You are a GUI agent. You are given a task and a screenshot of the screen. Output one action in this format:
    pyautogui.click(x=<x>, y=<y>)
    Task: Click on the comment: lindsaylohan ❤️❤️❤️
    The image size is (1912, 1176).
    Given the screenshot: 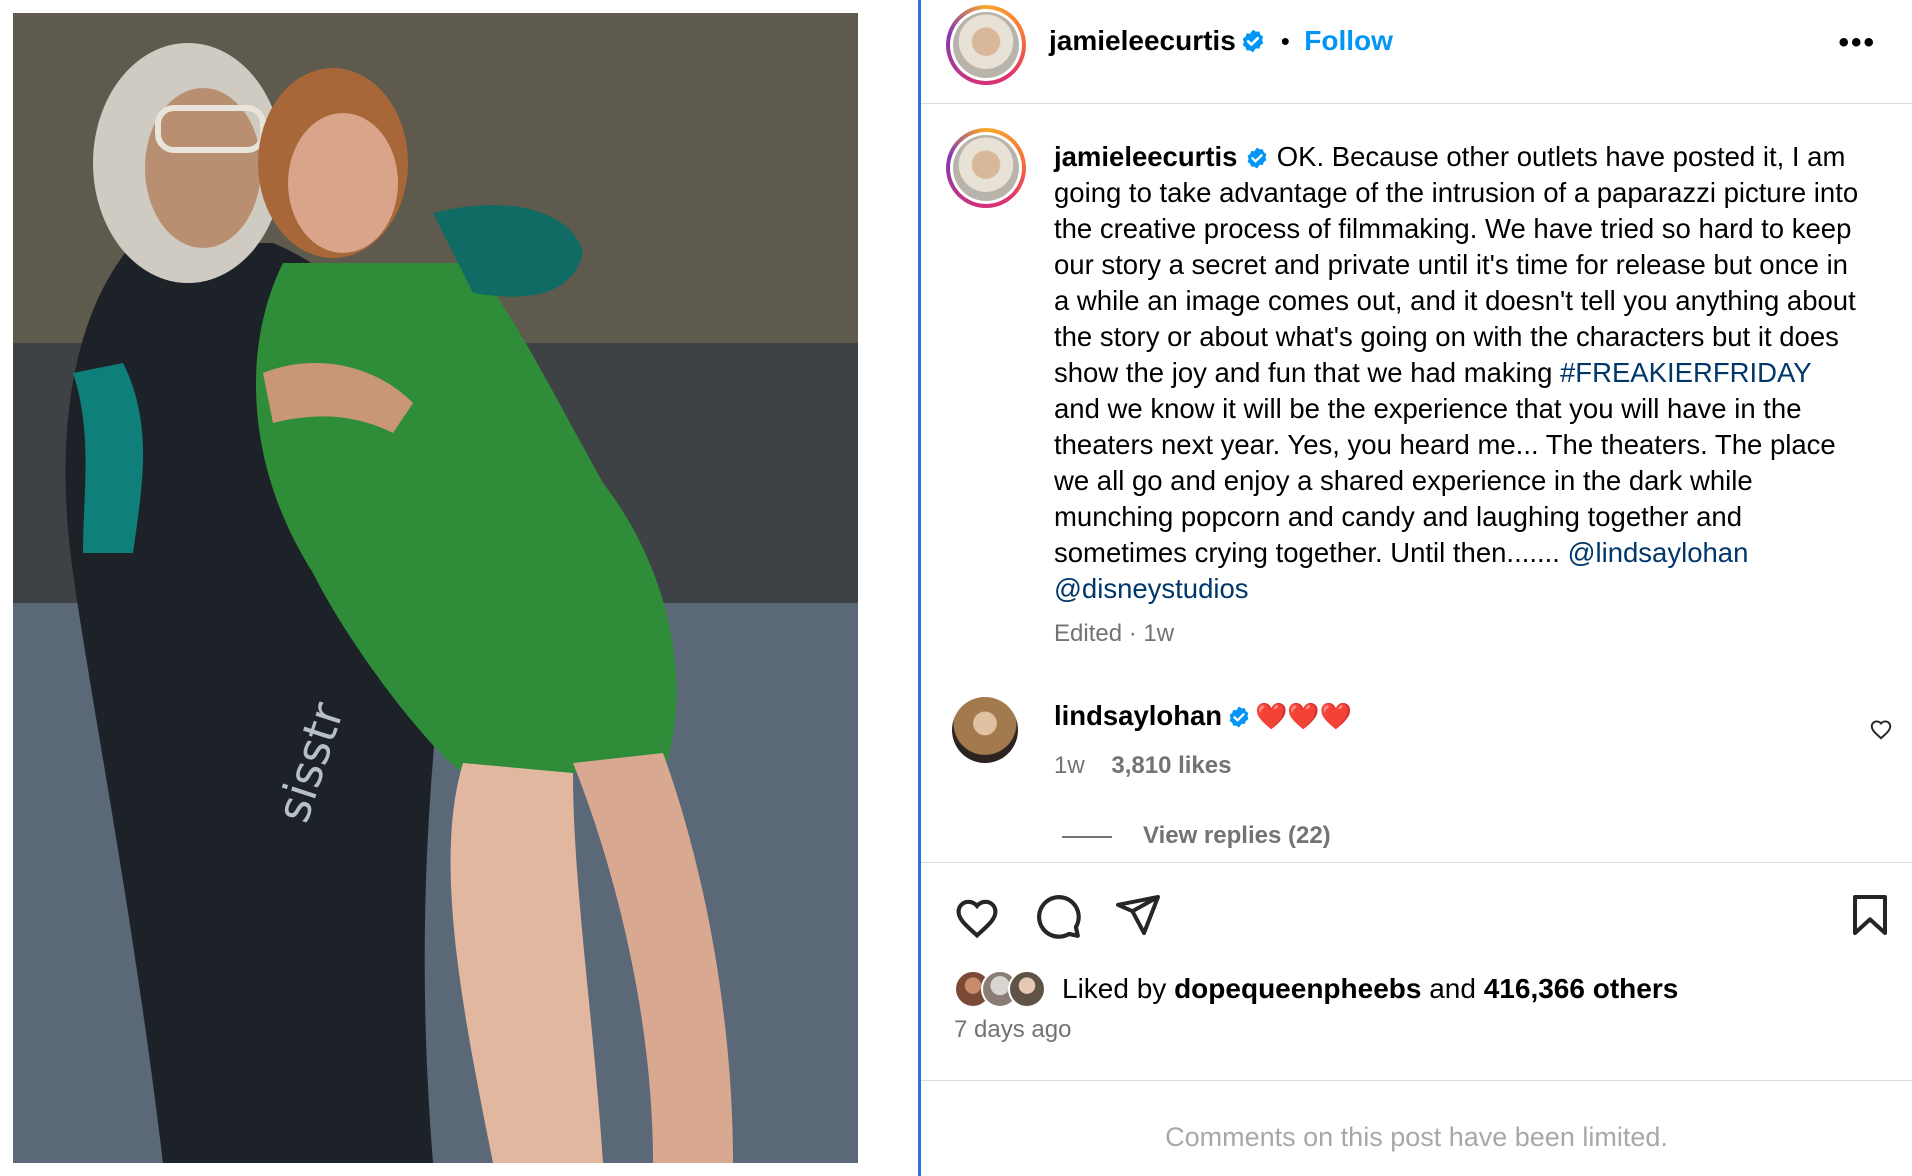 What is the action you would take?
    pyautogui.click(x=1203, y=716)
    